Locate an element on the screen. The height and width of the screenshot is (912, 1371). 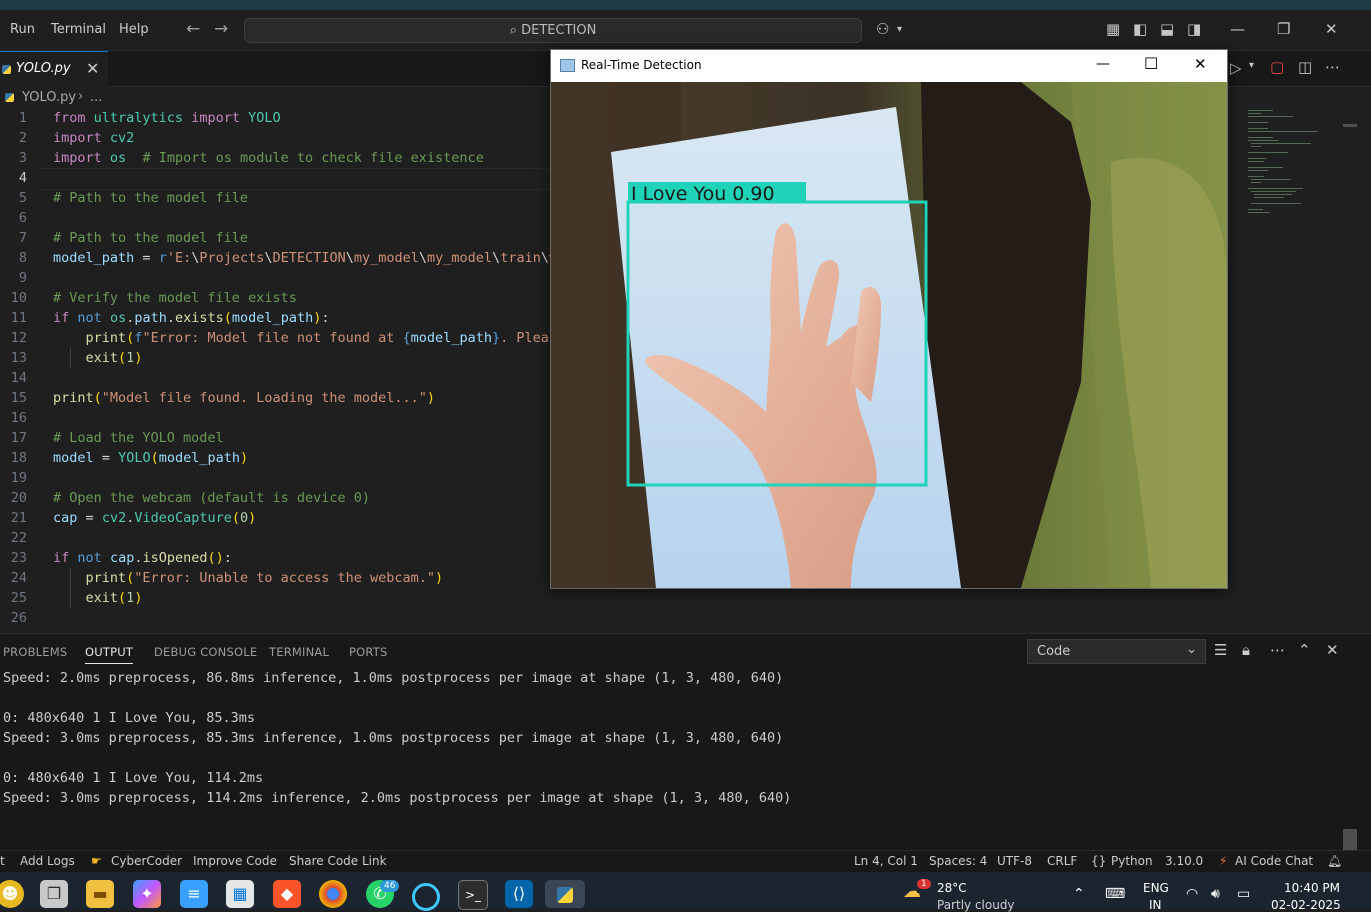
brave-browser-icon: ◆ is located at coordinates (287, 894).